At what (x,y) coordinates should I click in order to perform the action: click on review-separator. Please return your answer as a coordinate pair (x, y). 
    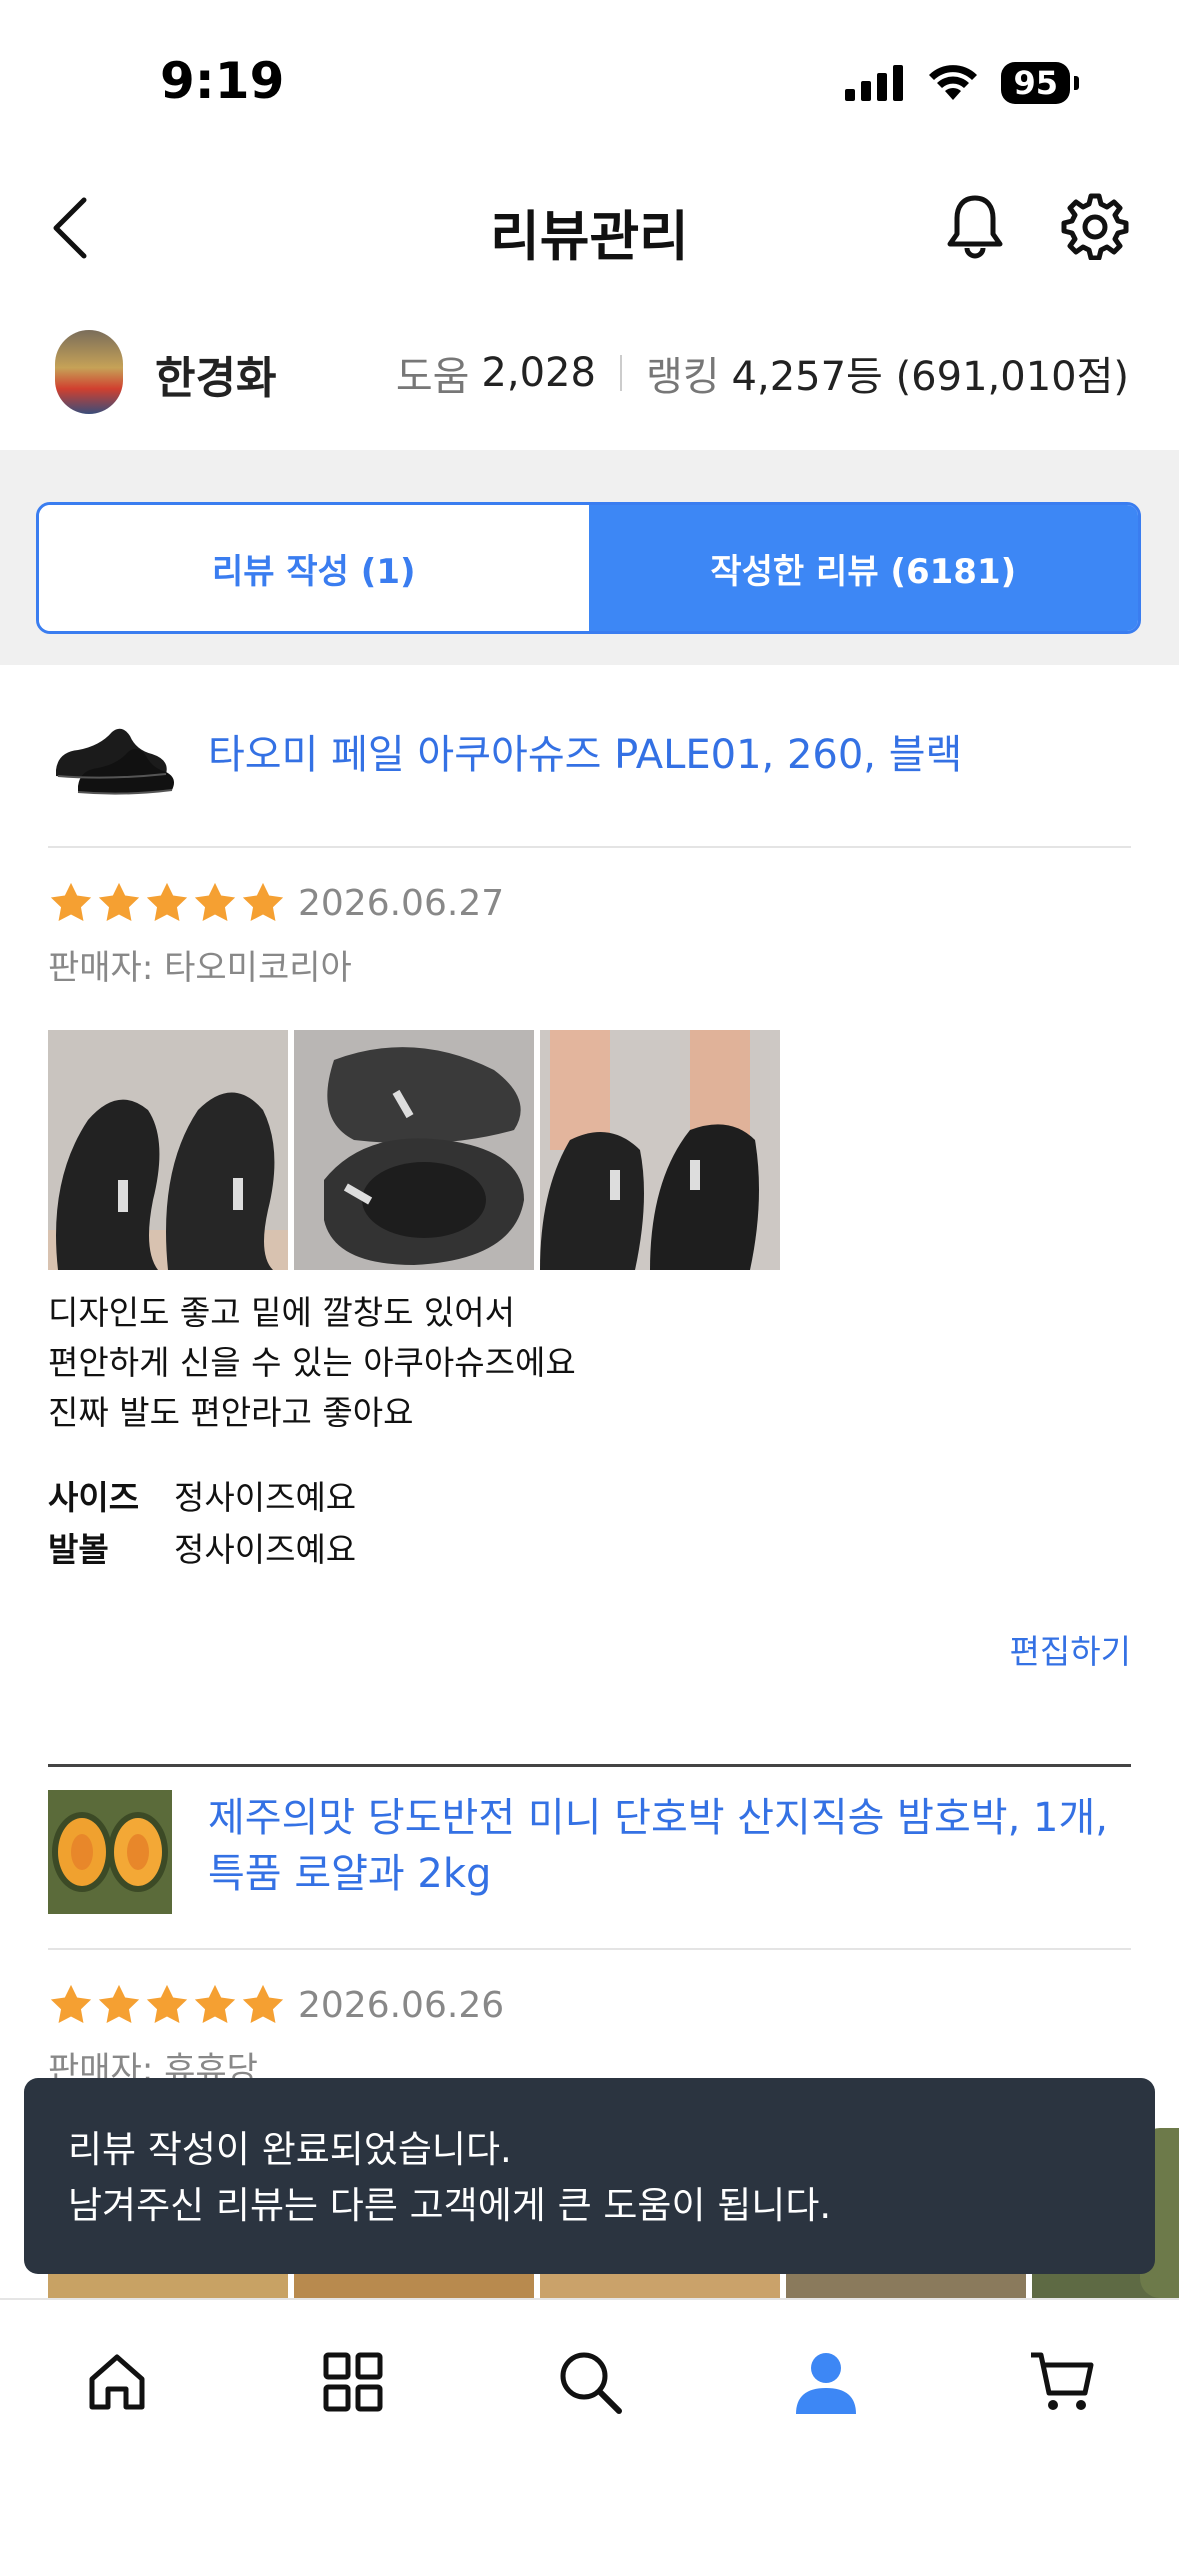
    Looking at the image, I should click on (589, 1765).